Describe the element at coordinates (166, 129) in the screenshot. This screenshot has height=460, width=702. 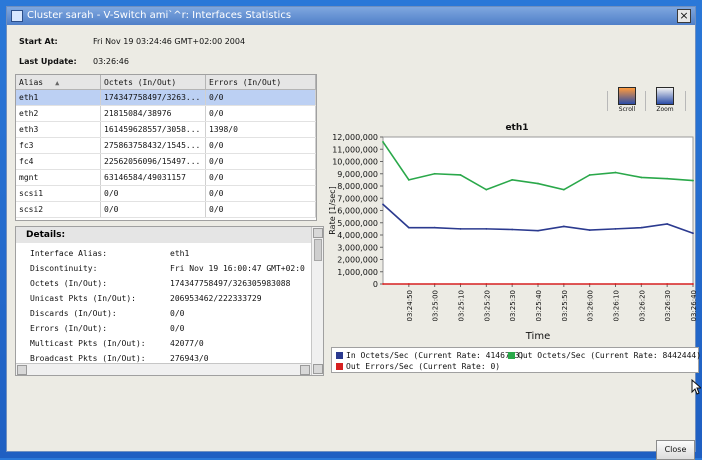
I see `table-row: eth3 161459628557/3058... 1398/0` at that location.